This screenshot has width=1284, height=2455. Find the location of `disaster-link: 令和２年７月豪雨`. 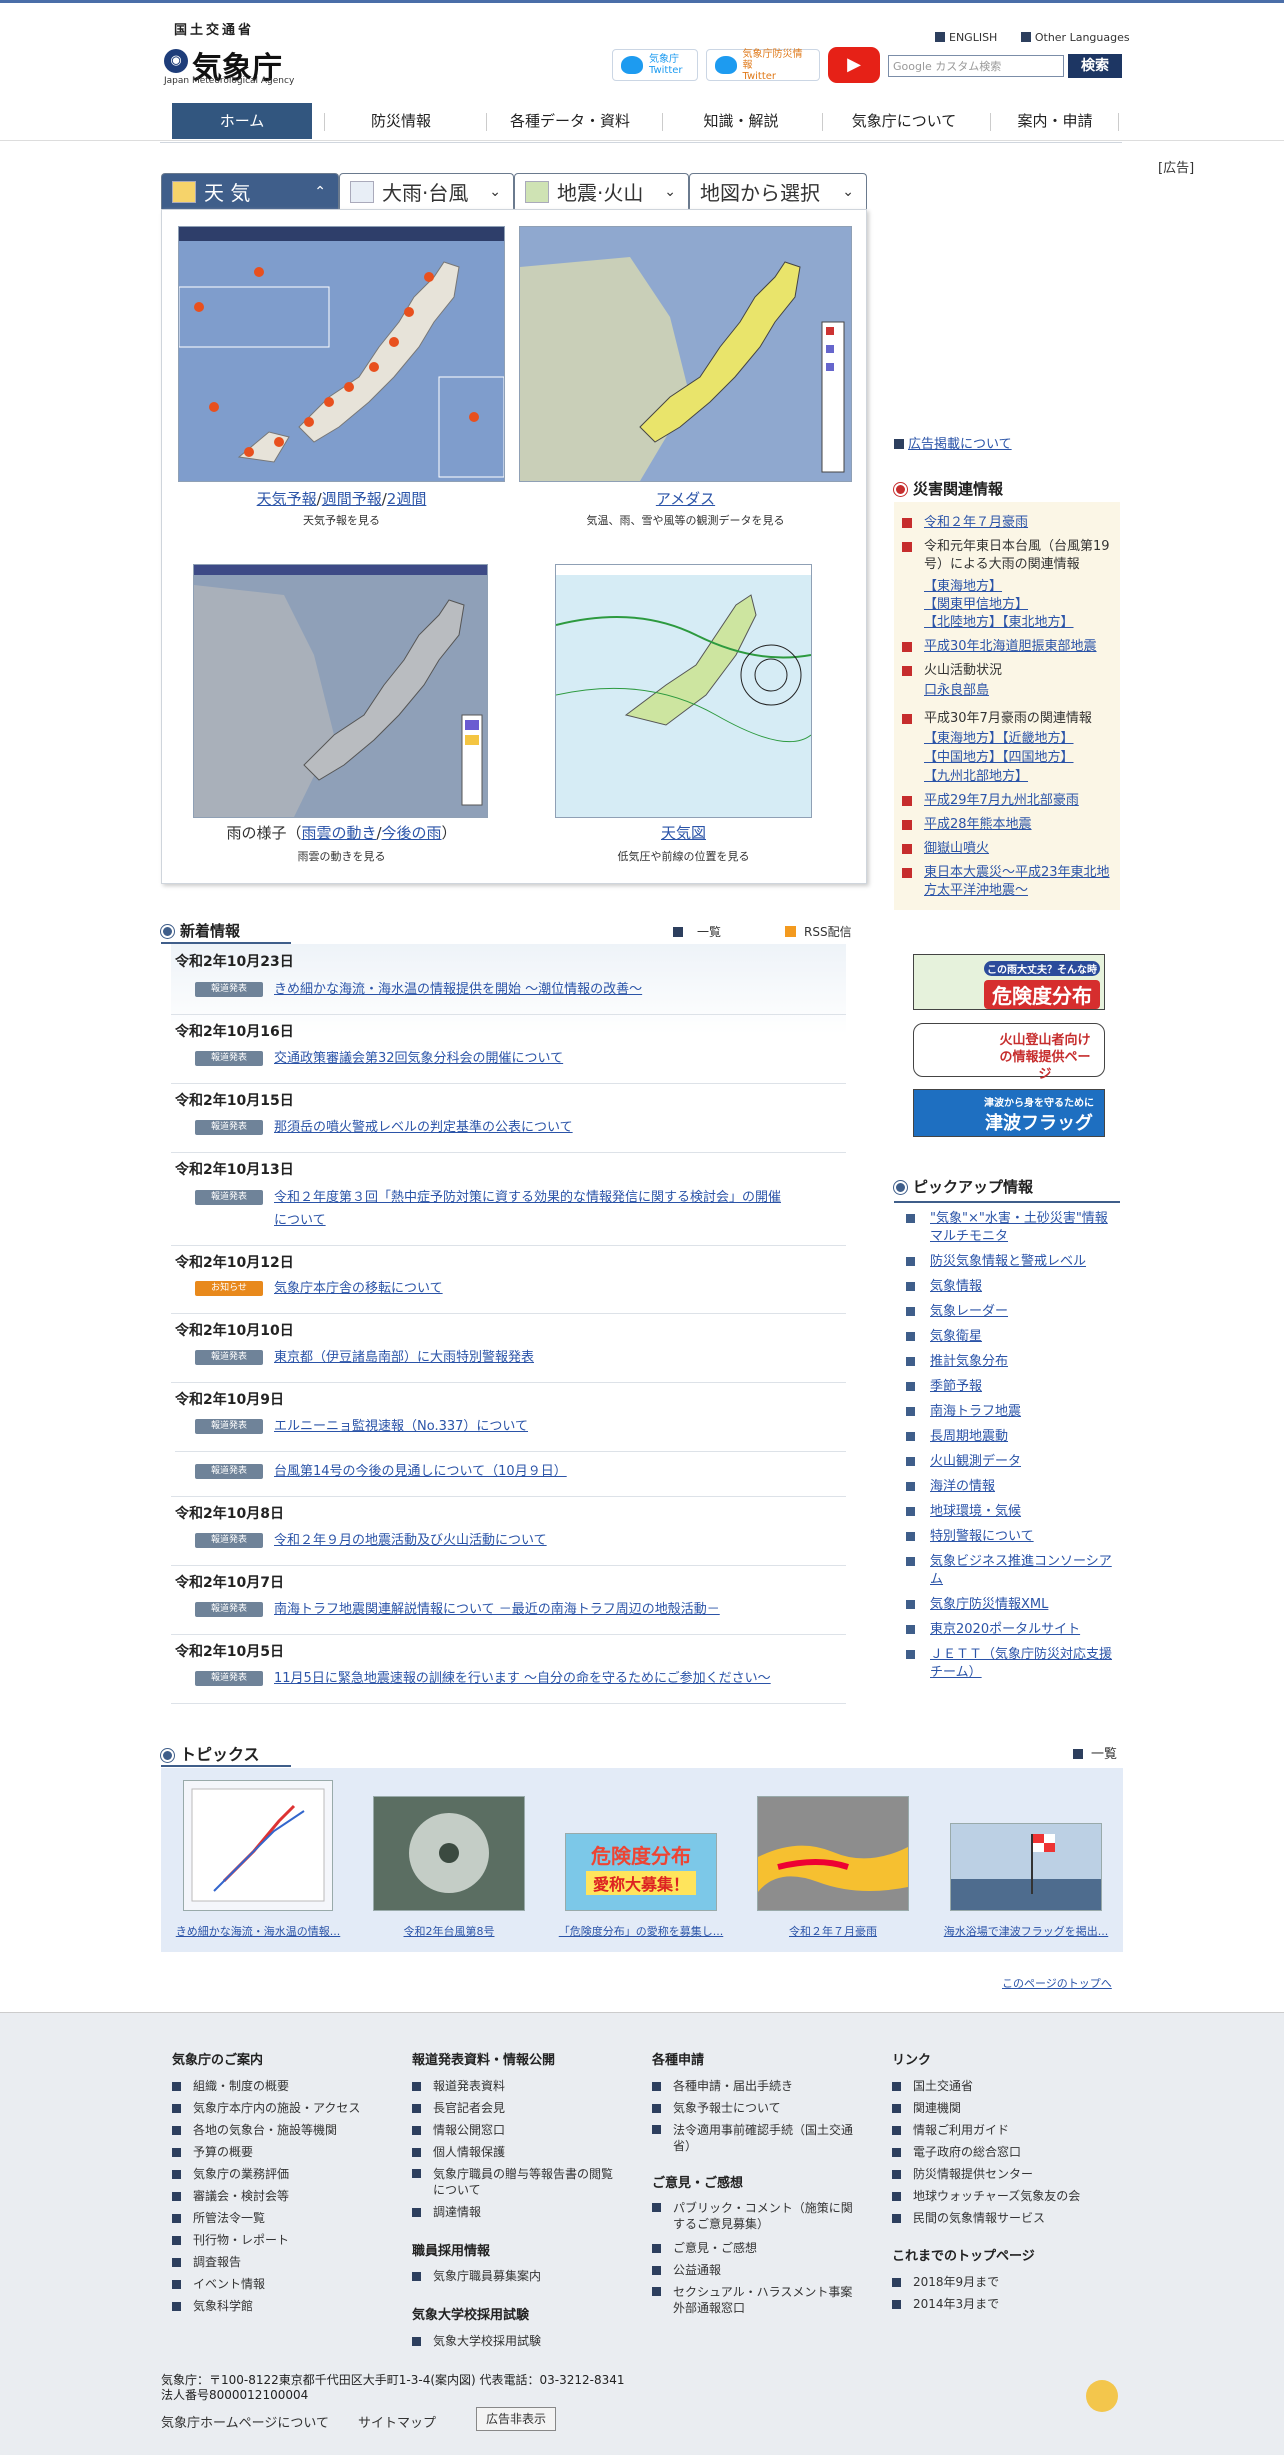

disaster-link: 令和２年７月豪雨 is located at coordinates (1020, 523).